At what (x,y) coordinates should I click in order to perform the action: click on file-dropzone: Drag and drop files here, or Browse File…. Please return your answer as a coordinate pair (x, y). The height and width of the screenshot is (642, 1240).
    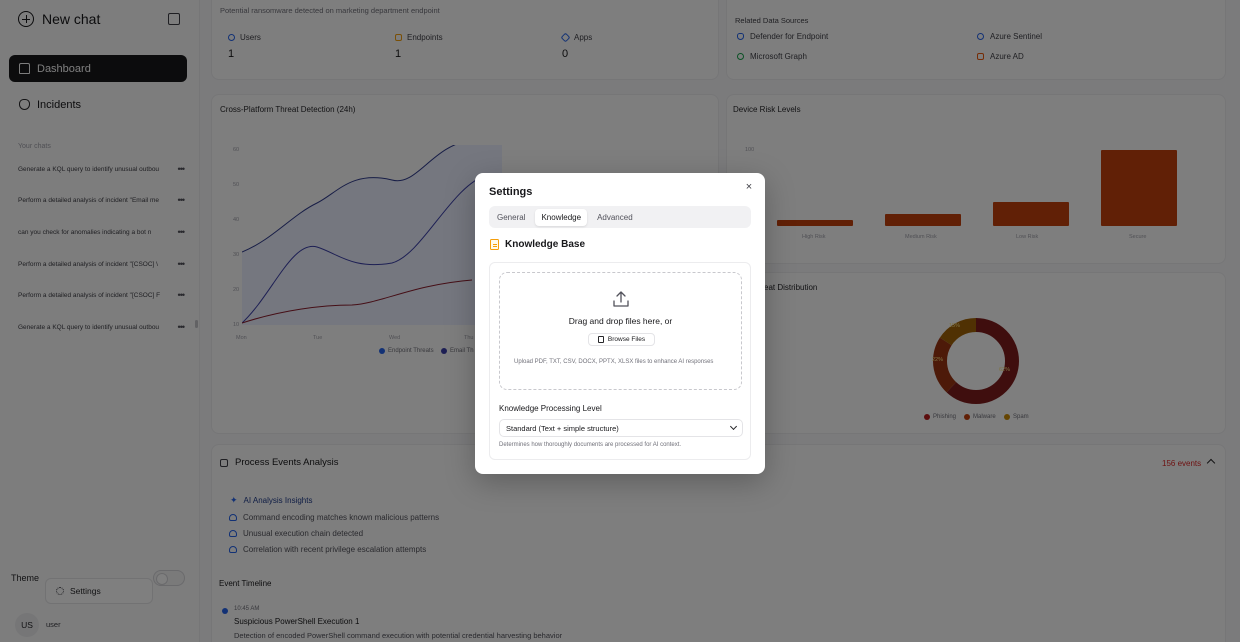
    Looking at the image, I should click on (620, 331).